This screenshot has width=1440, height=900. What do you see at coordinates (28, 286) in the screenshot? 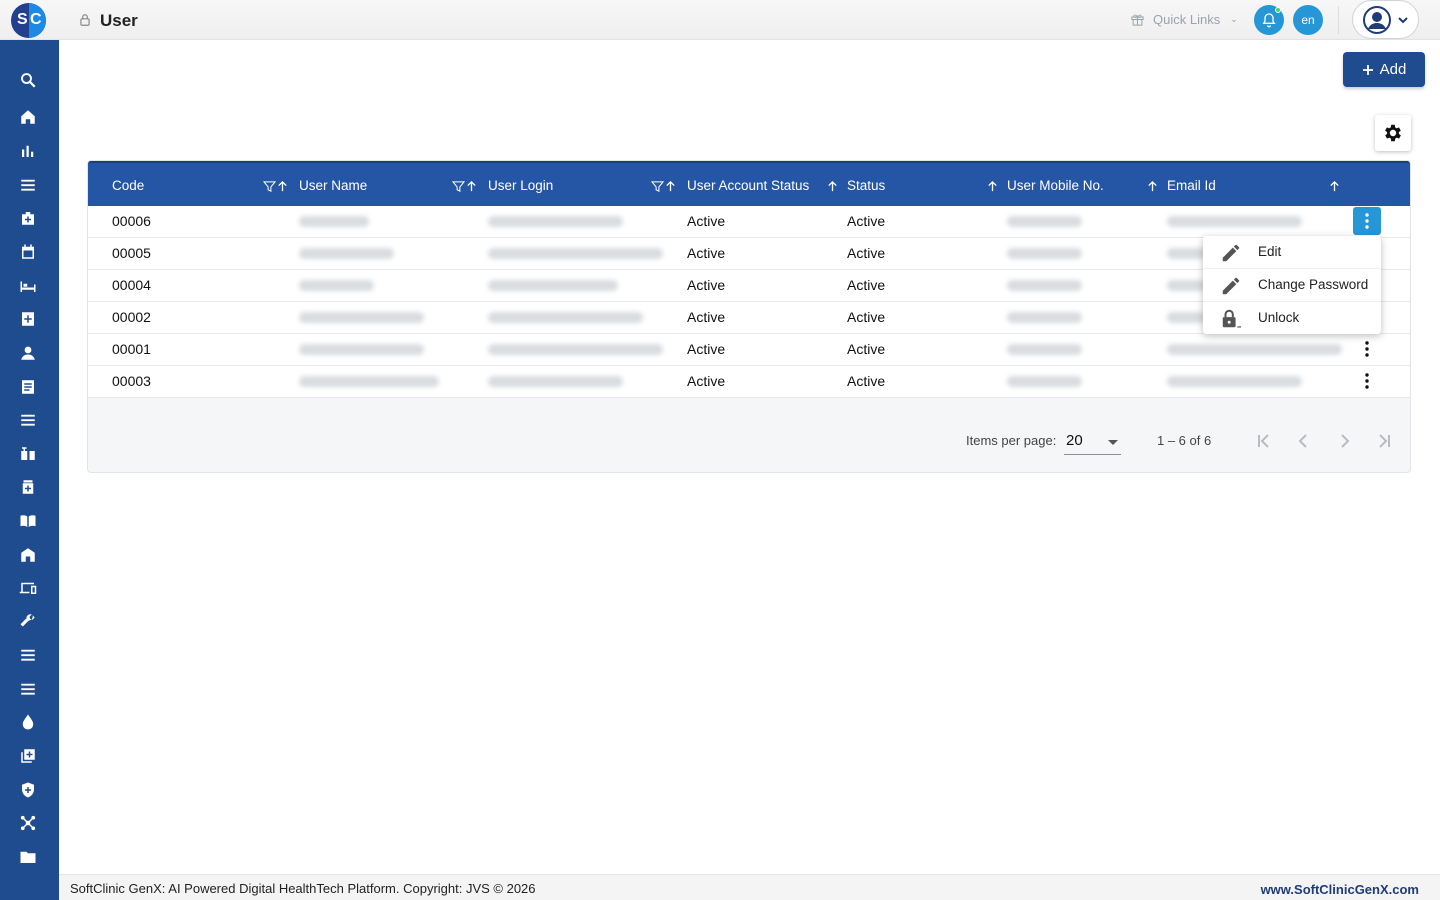
I see `bed-icon` at bounding box center [28, 286].